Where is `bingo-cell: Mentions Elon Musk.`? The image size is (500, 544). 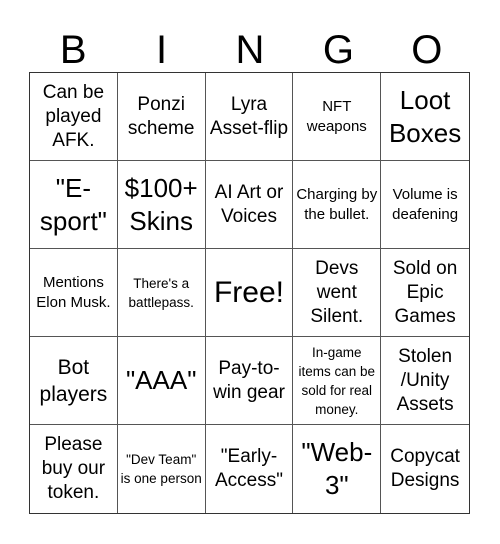 bingo-cell: Mentions Elon Musk. is located at coordinates (74, 293).